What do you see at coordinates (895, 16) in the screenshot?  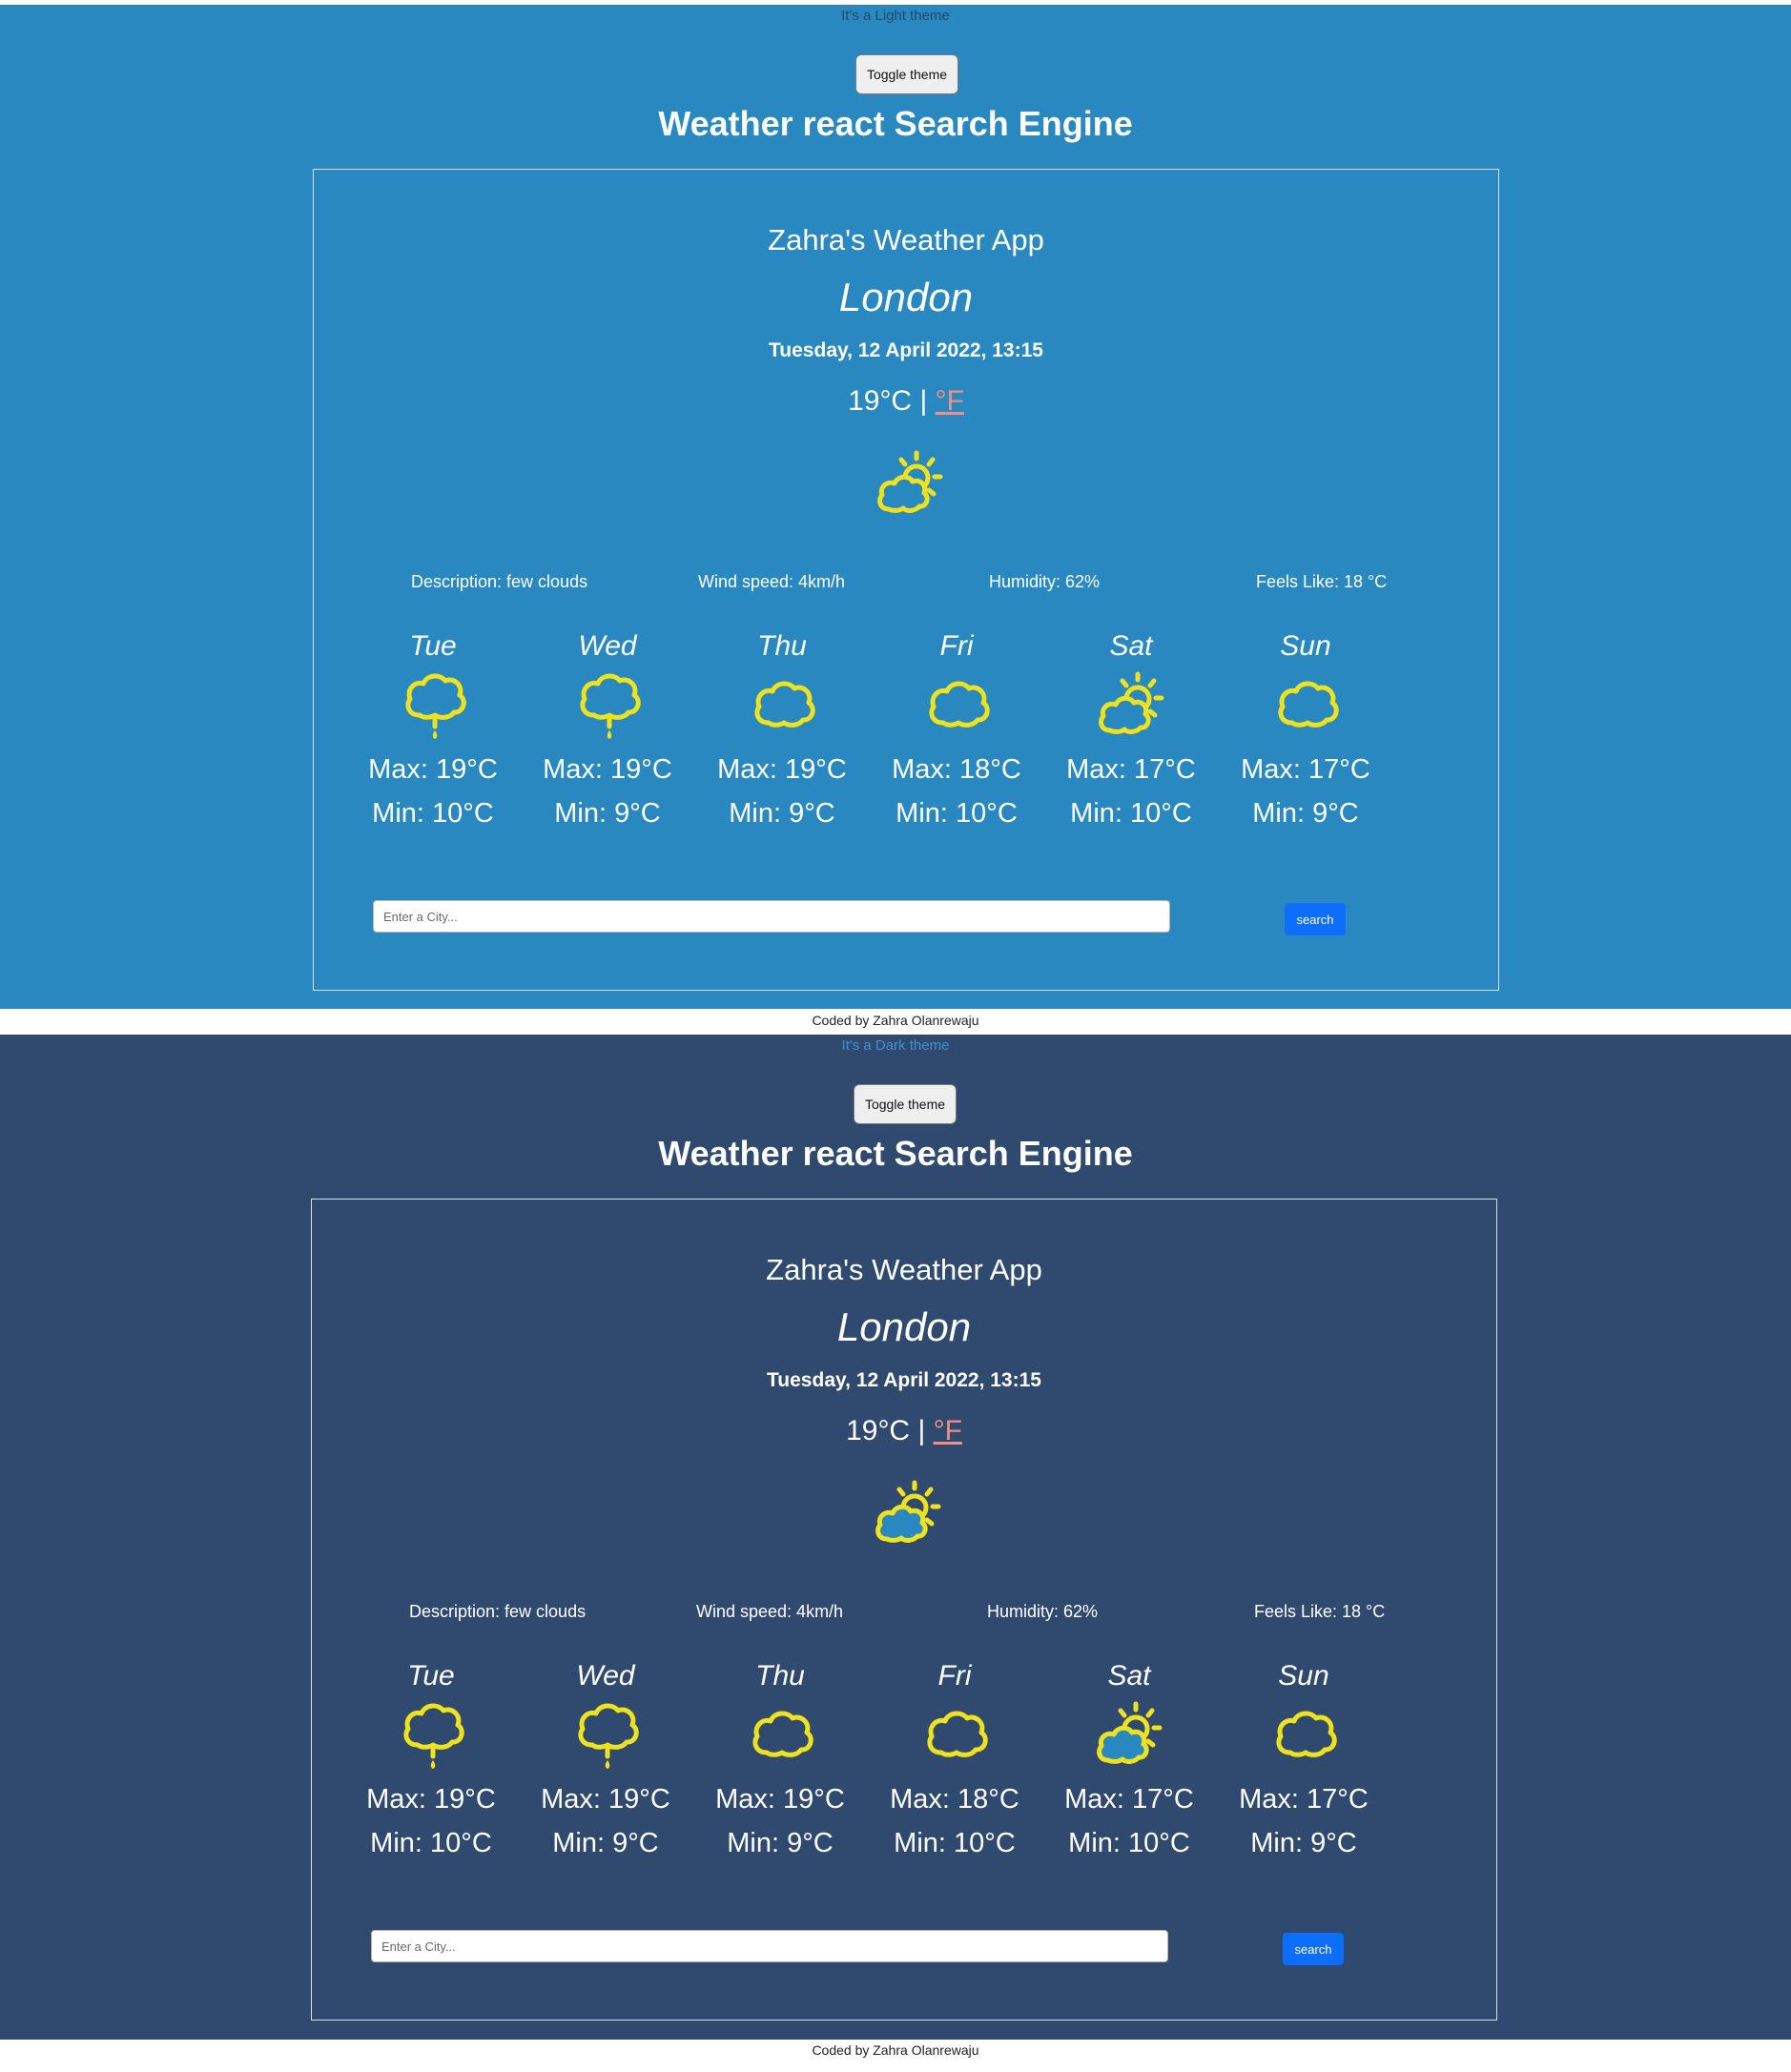 I see `theme-indicator-label: It's a Light theme` at bounding box center [895, 16].